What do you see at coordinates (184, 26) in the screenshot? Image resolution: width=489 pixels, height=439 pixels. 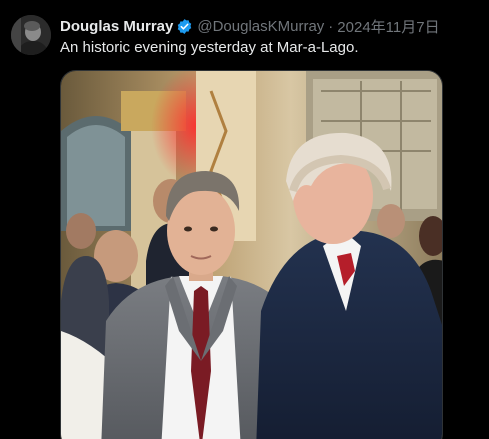 I see `verified-badge-icon` at bounding box center [184, 26].